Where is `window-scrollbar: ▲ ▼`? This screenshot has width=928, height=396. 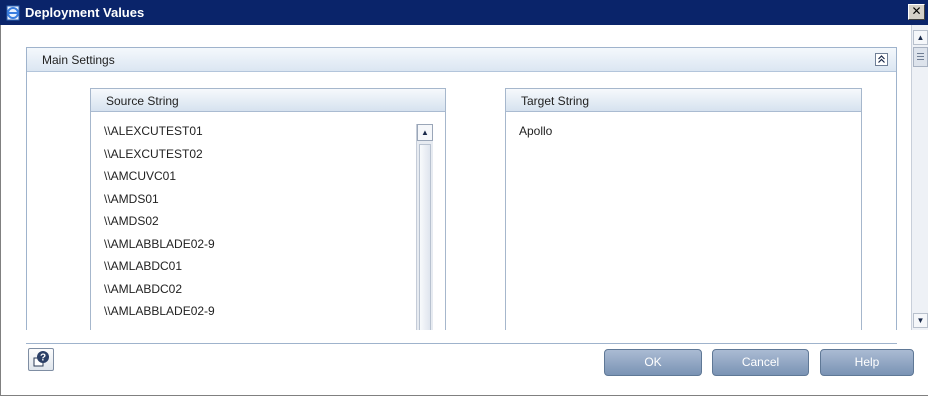
window-scrollbar: ▲ ▼ is located at coordinates (919, 177).